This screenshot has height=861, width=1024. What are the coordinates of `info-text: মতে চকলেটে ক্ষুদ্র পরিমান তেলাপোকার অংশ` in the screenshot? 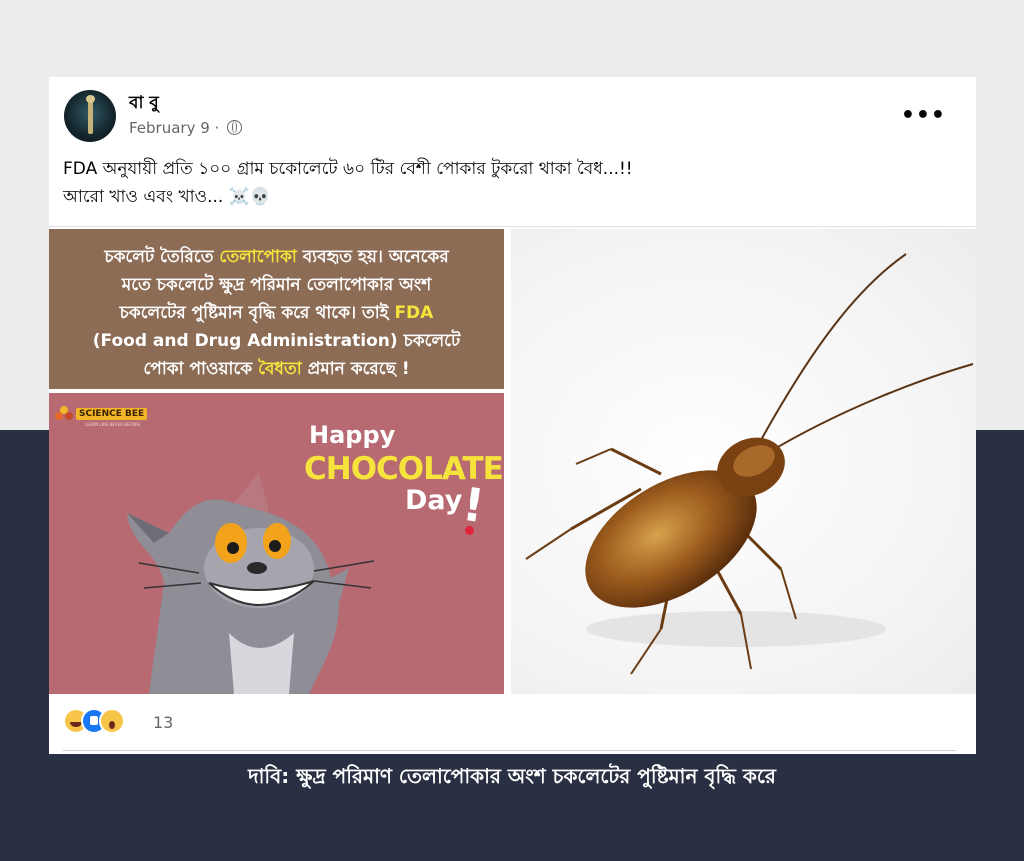 It's located at (276, 285).